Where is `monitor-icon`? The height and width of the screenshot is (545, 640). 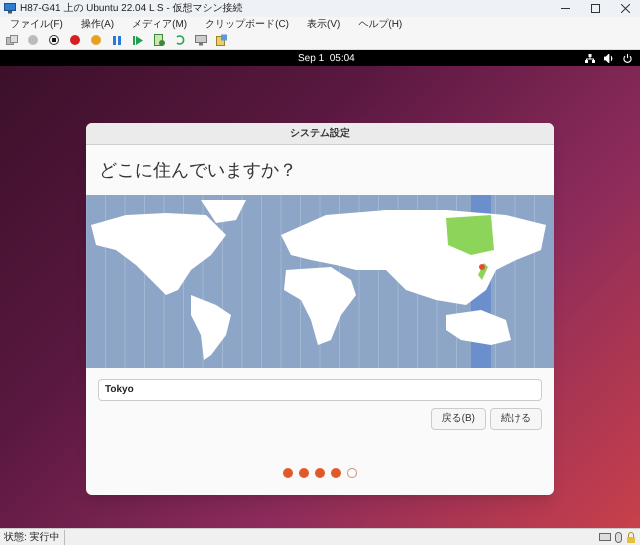
monitor-icon is located at coordinates (10, 8).